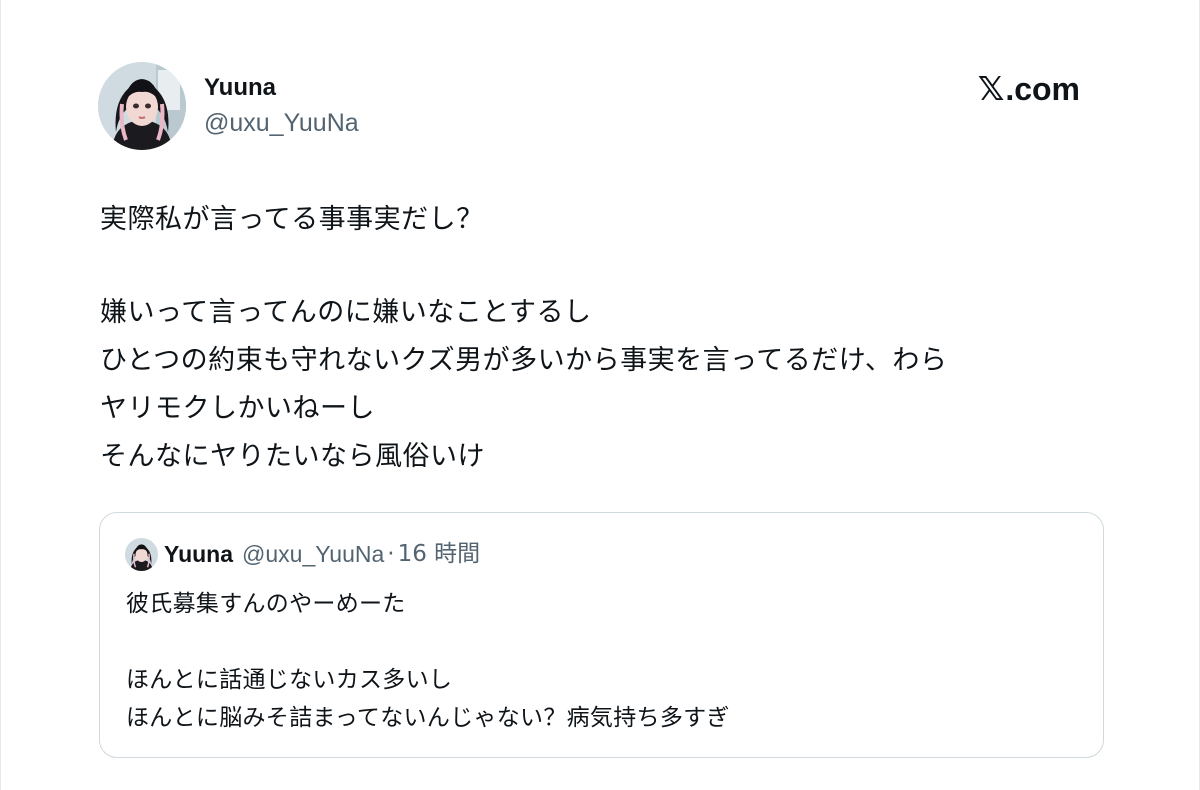  Describe the element at coordinates (237, 408) in the screenshot. I see `tweet-text-line: ヤリモクしかいねーし` at that location.